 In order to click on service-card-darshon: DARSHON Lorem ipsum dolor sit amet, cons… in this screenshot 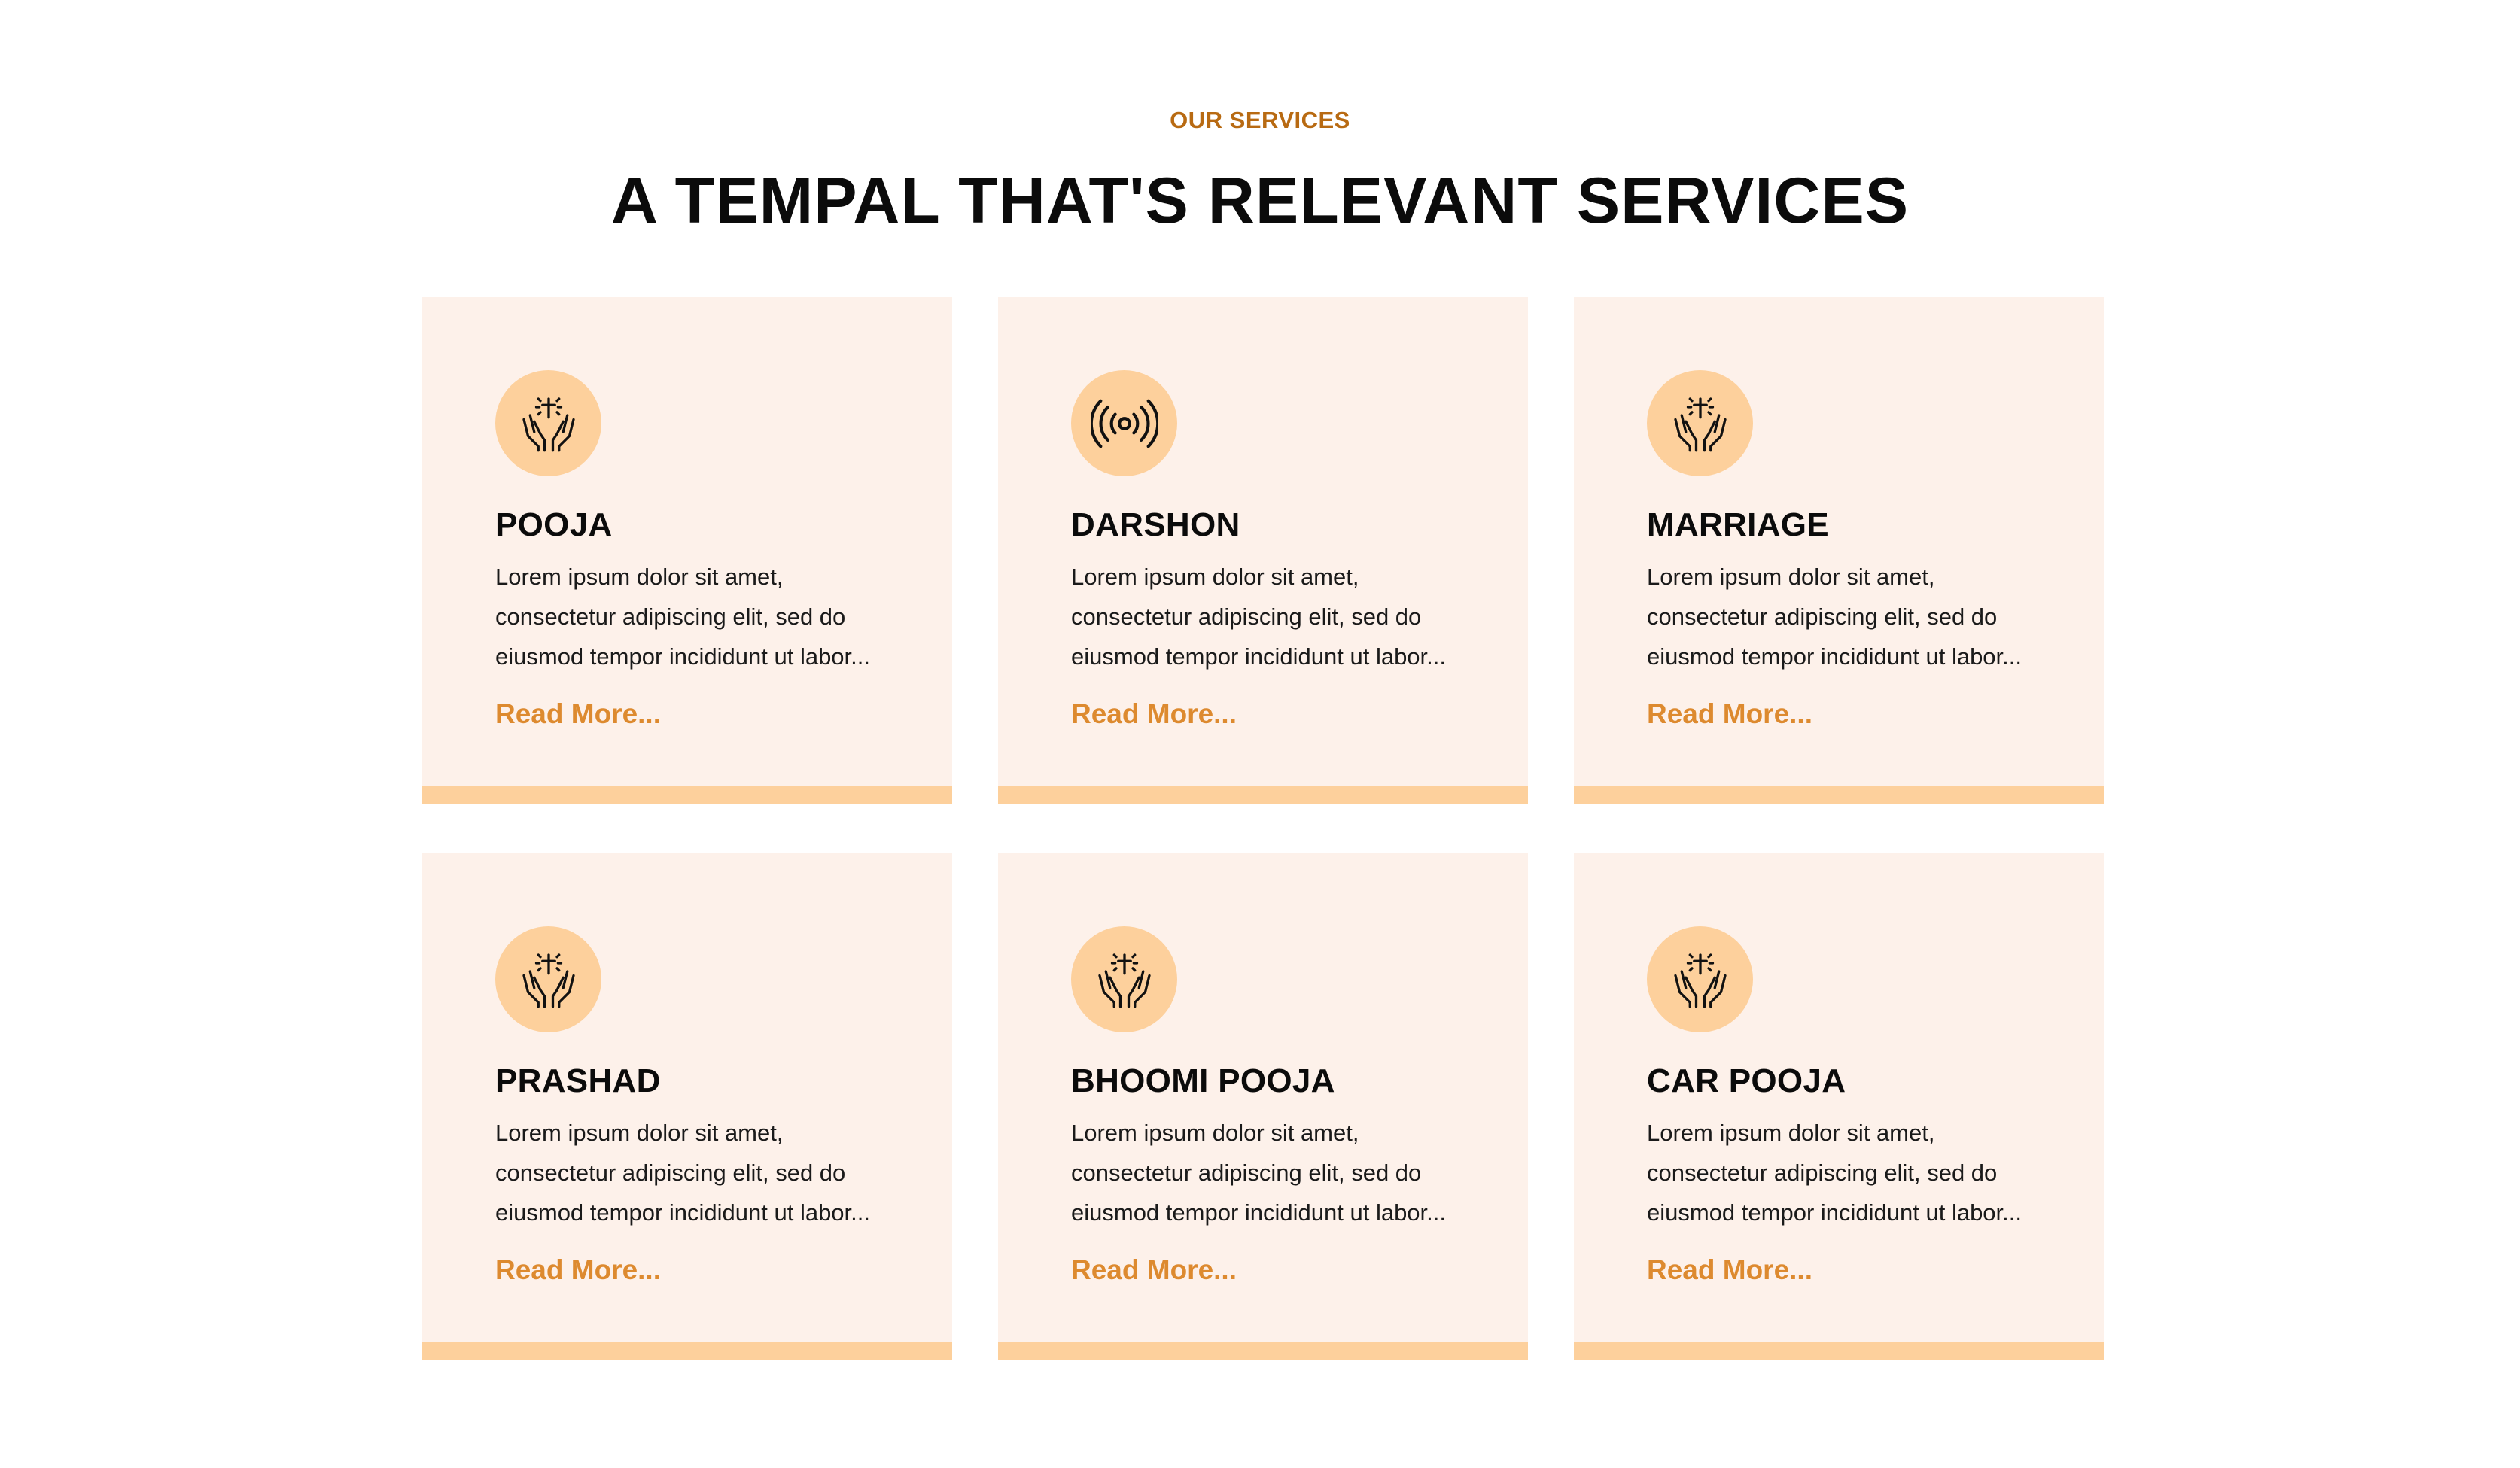, I will do `click(1263, 550)`.